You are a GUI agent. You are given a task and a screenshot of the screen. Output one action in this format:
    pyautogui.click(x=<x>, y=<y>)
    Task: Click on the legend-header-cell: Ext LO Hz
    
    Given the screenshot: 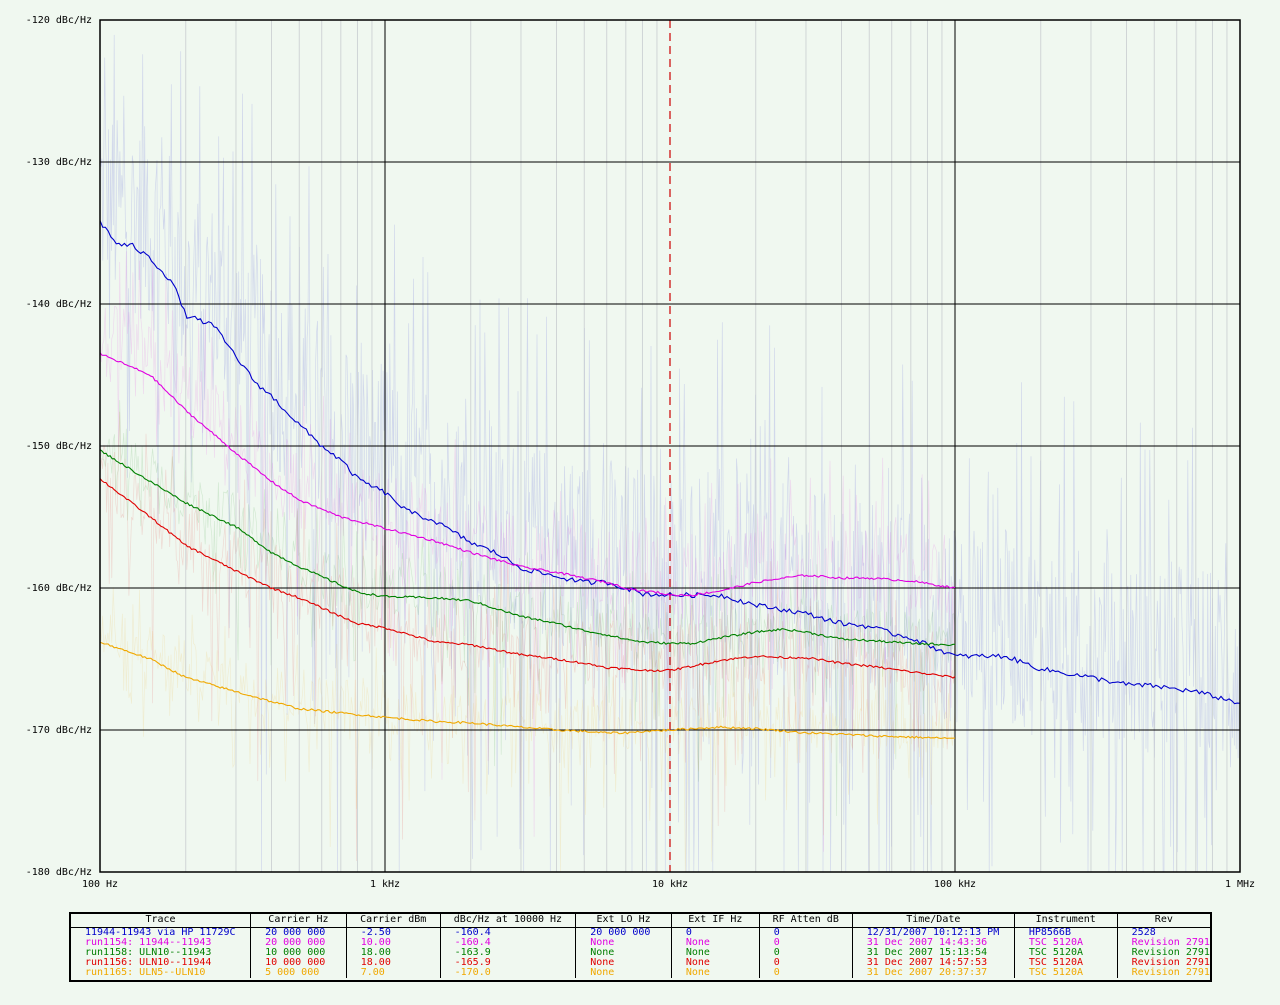 What is the action you would take?
    pyautogui.click(x=623, y=921)
    